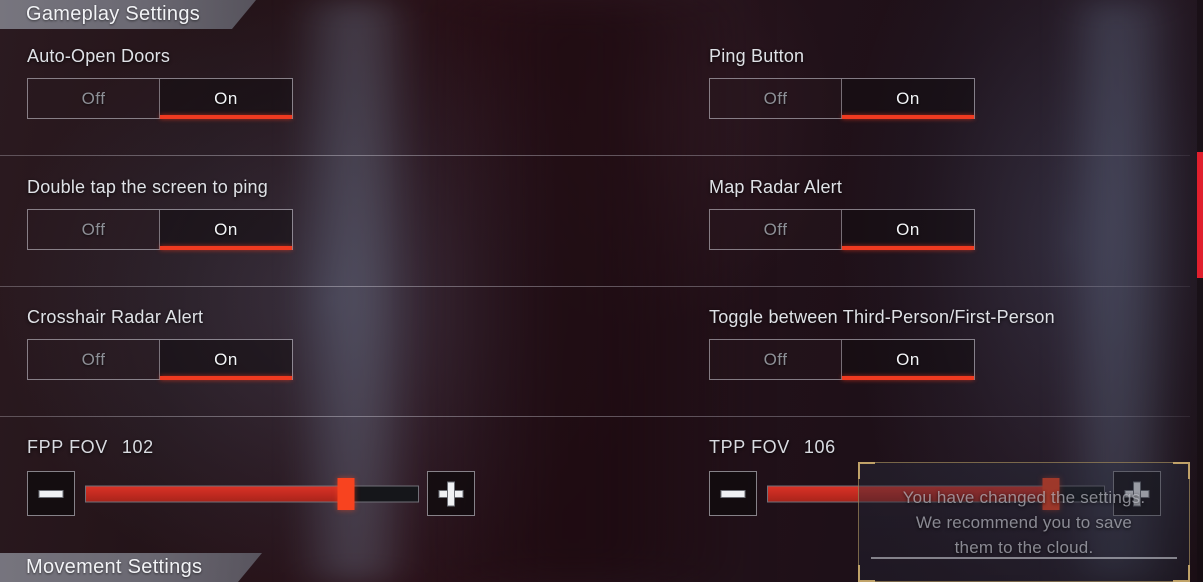  I want to click on toggle-auto-open-doors: Off On, so click(160, 98).